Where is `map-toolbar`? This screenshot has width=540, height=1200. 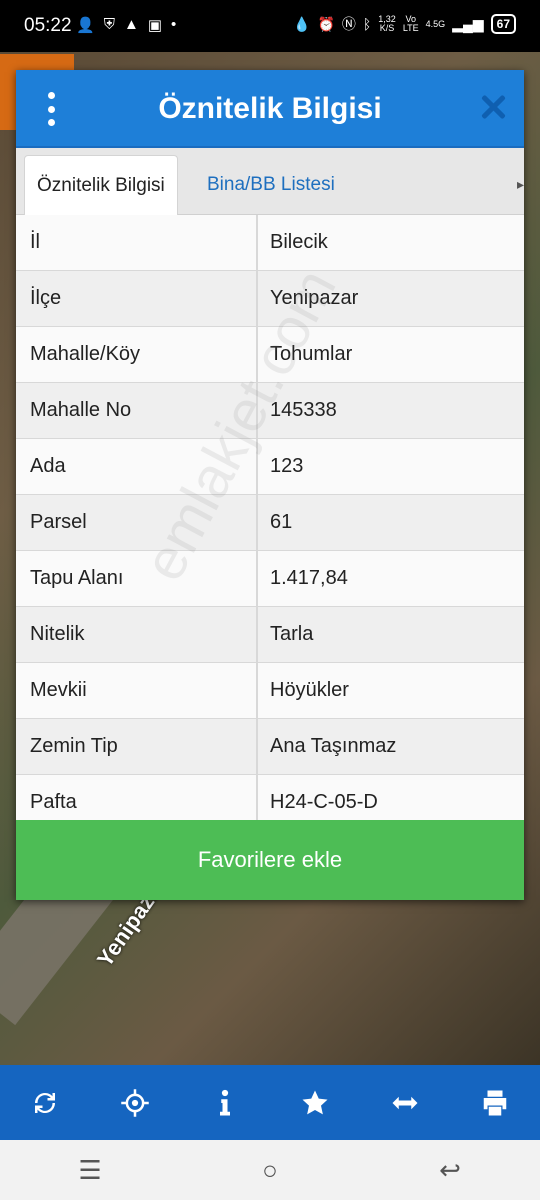 map-toolbar is located at coordinates (270, 1102).